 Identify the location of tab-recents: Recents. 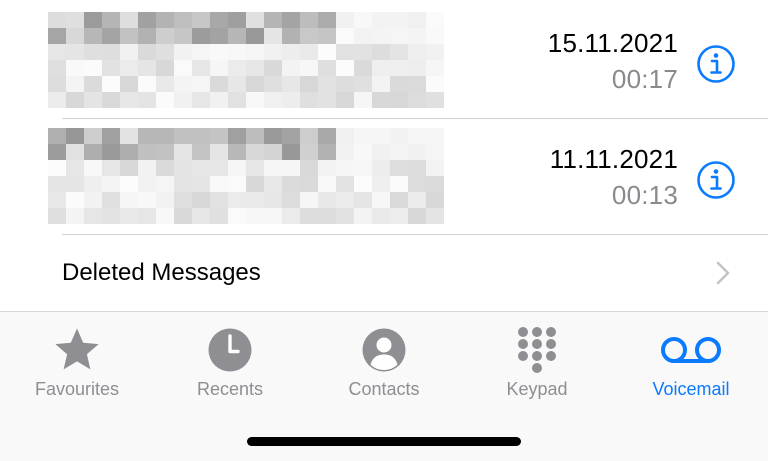
(230, 362).